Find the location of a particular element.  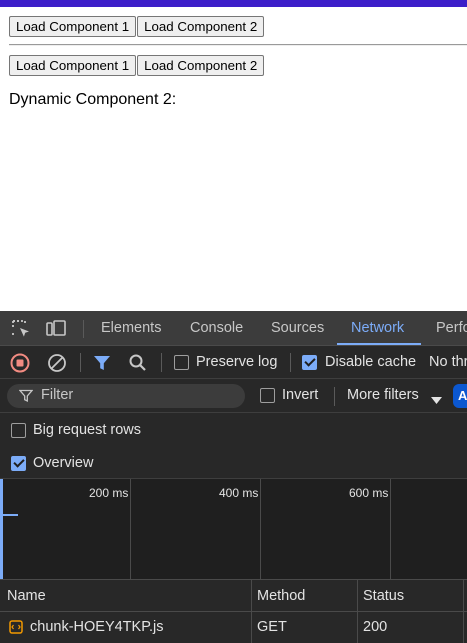

record-stop-icon is located at coordinates (20, 364).